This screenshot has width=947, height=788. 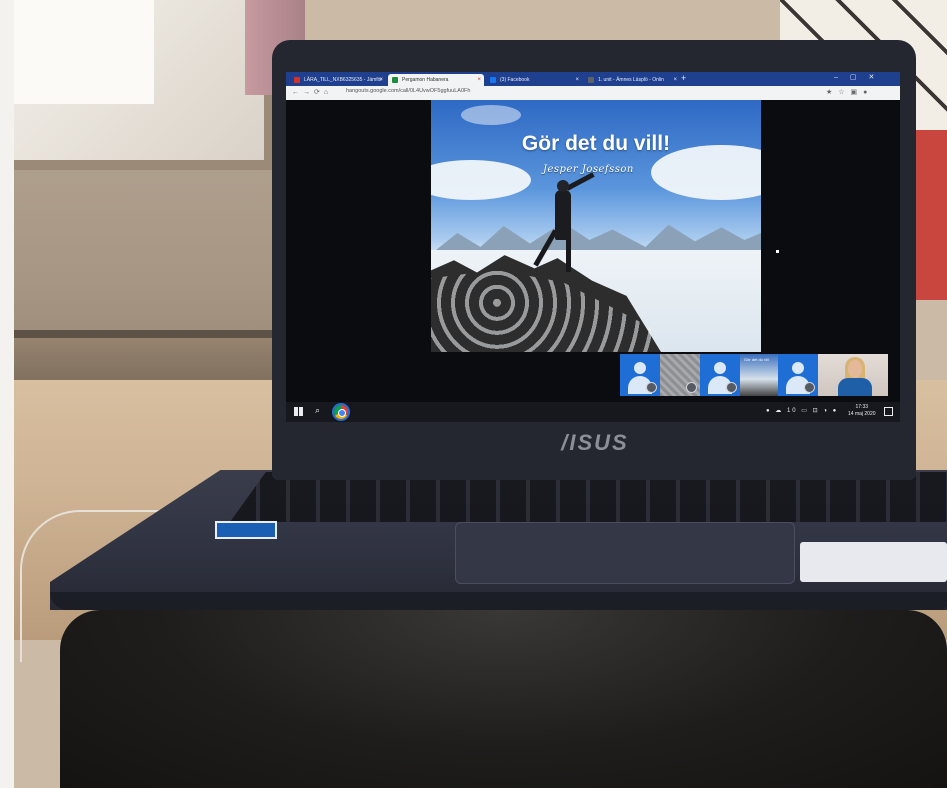 I want to click on tab-lara-till: LÄRA_TILL_NXB6325635 - Jämför ×, so click(x=338, y=80).